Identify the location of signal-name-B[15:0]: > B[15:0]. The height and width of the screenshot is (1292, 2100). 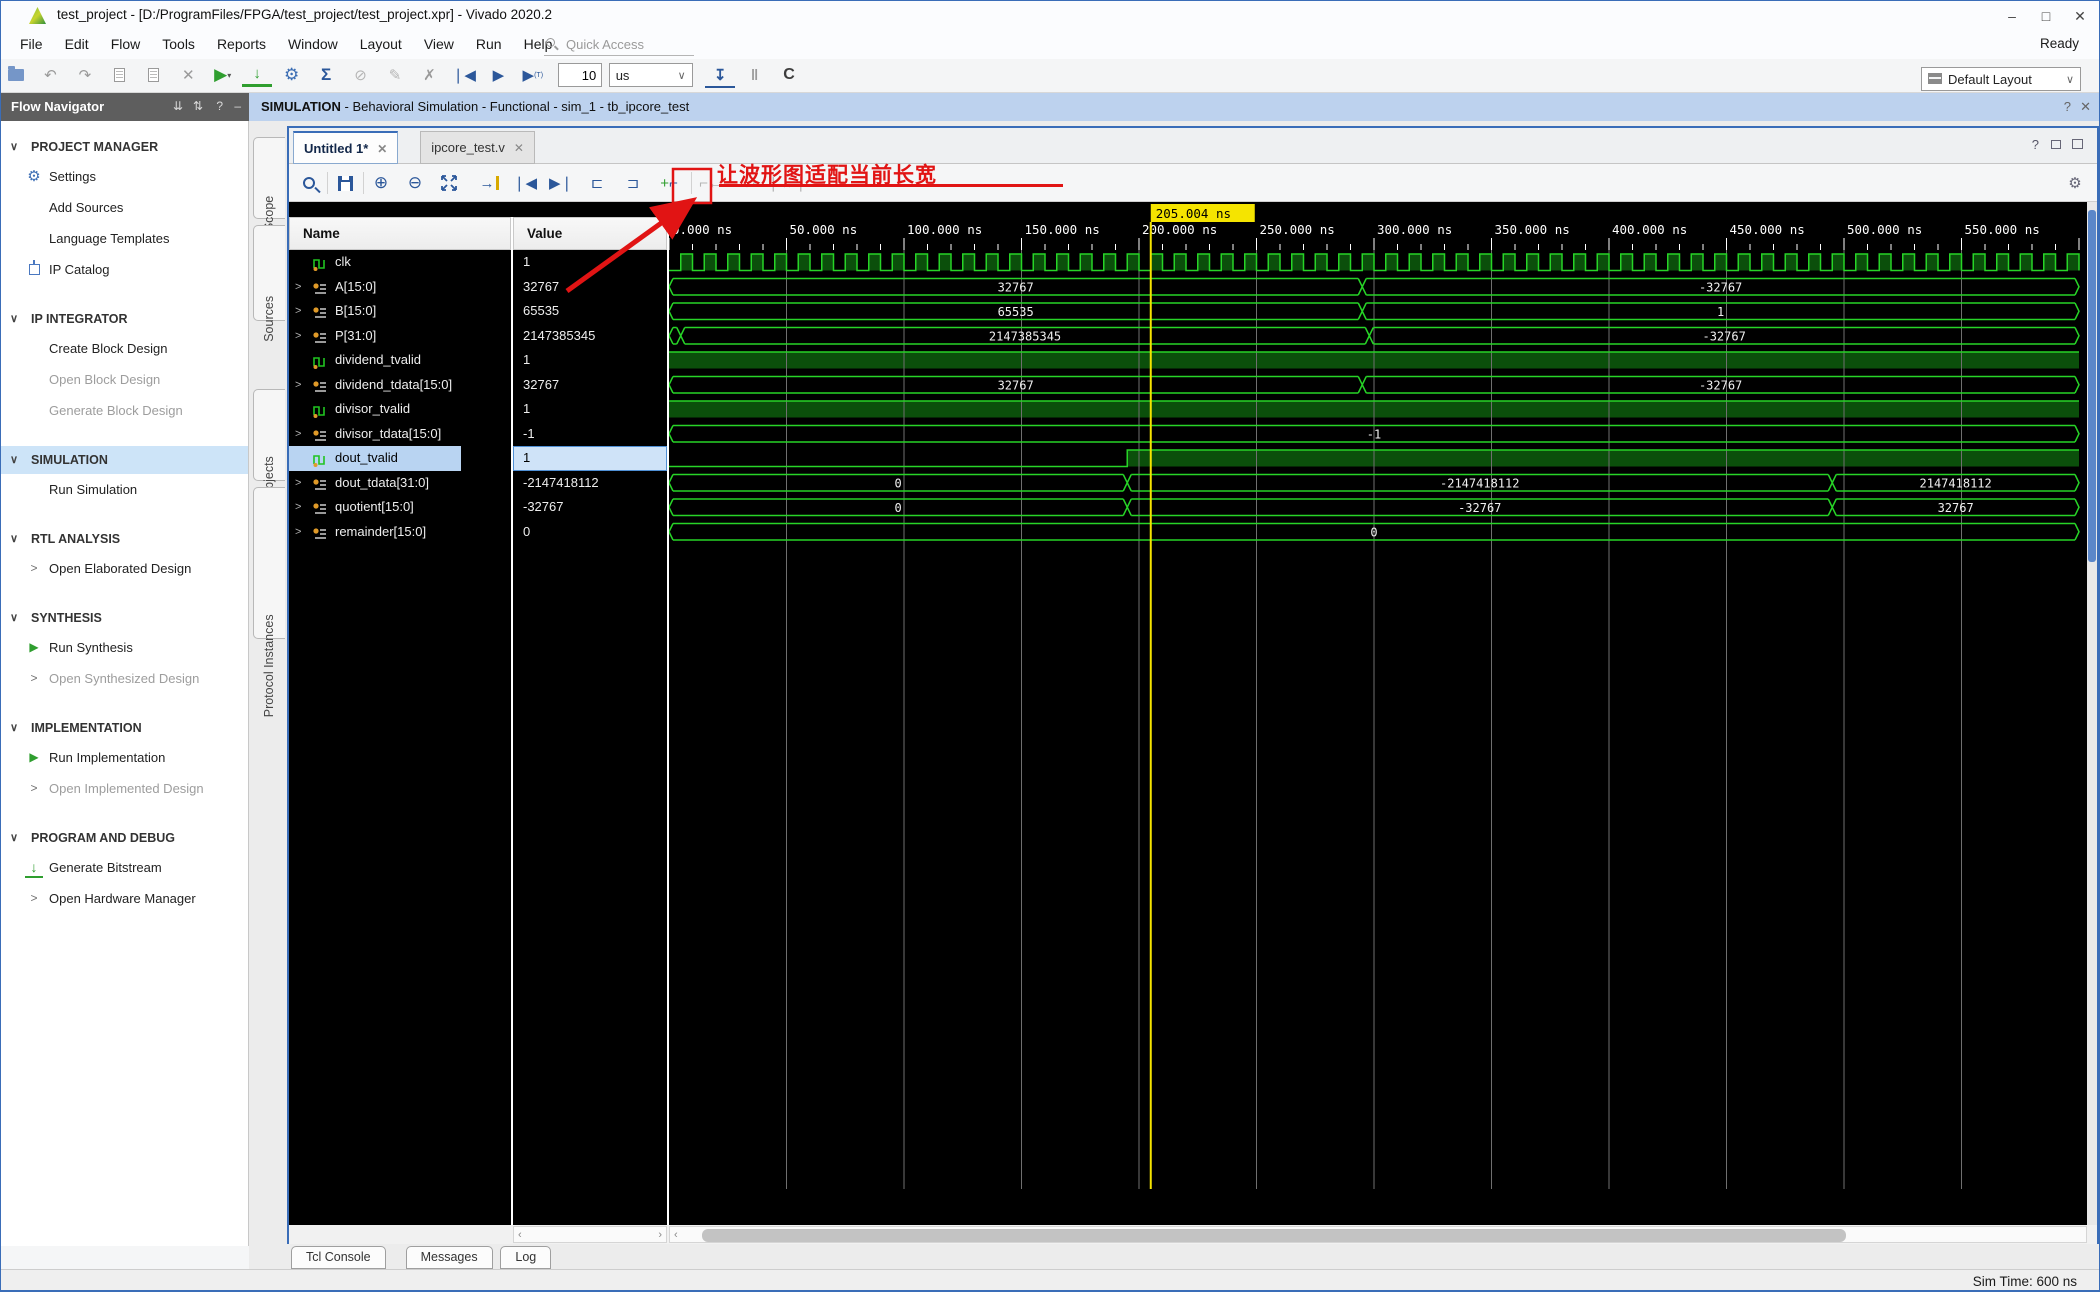
(400, 311).